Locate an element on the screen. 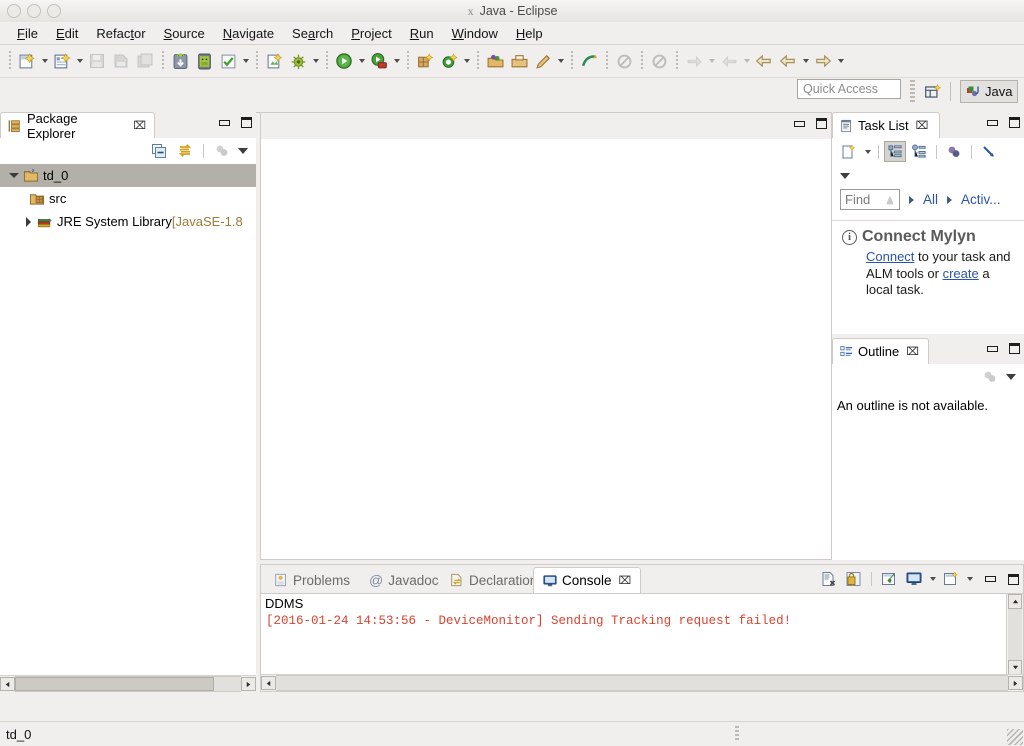 Image resolution: width=1024 pixels, height=746 pixels. tab-javadoc: @ Javadoc is located at coordinates (404, 580).